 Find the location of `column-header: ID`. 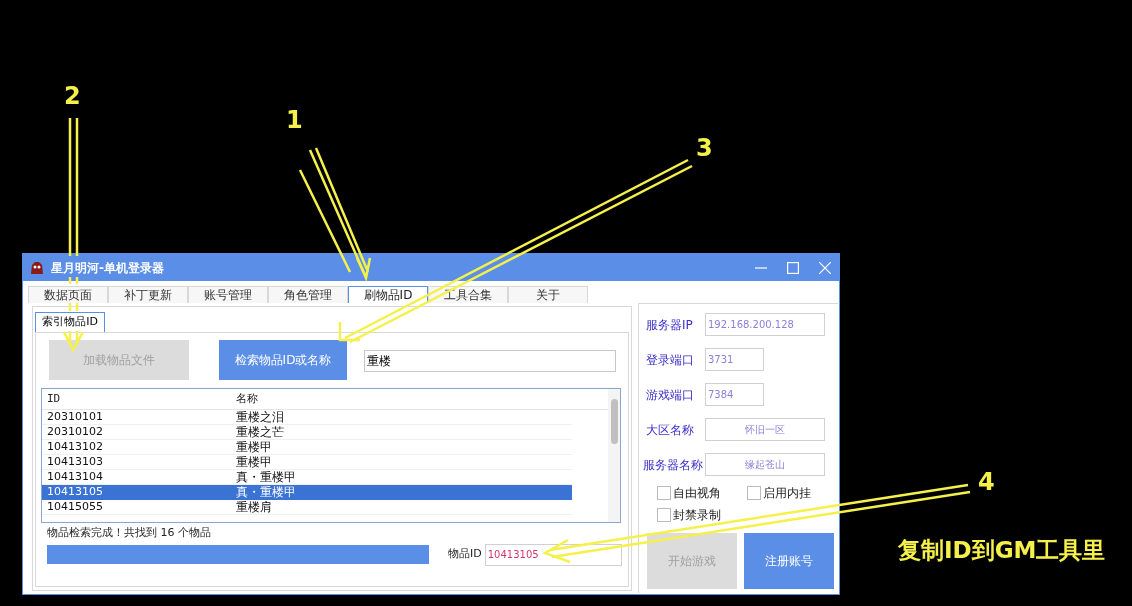

column-header: ID is located at coordinates (139, 399).